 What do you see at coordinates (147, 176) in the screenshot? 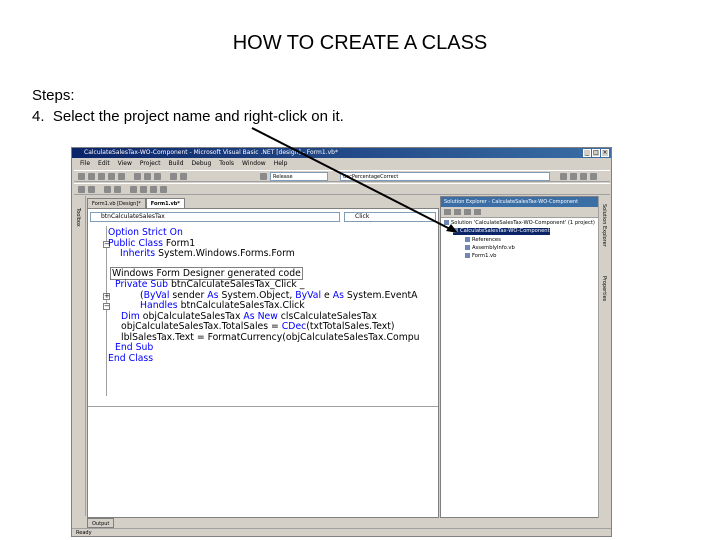
I see `copy-icon` at bounding box center [147, 176].